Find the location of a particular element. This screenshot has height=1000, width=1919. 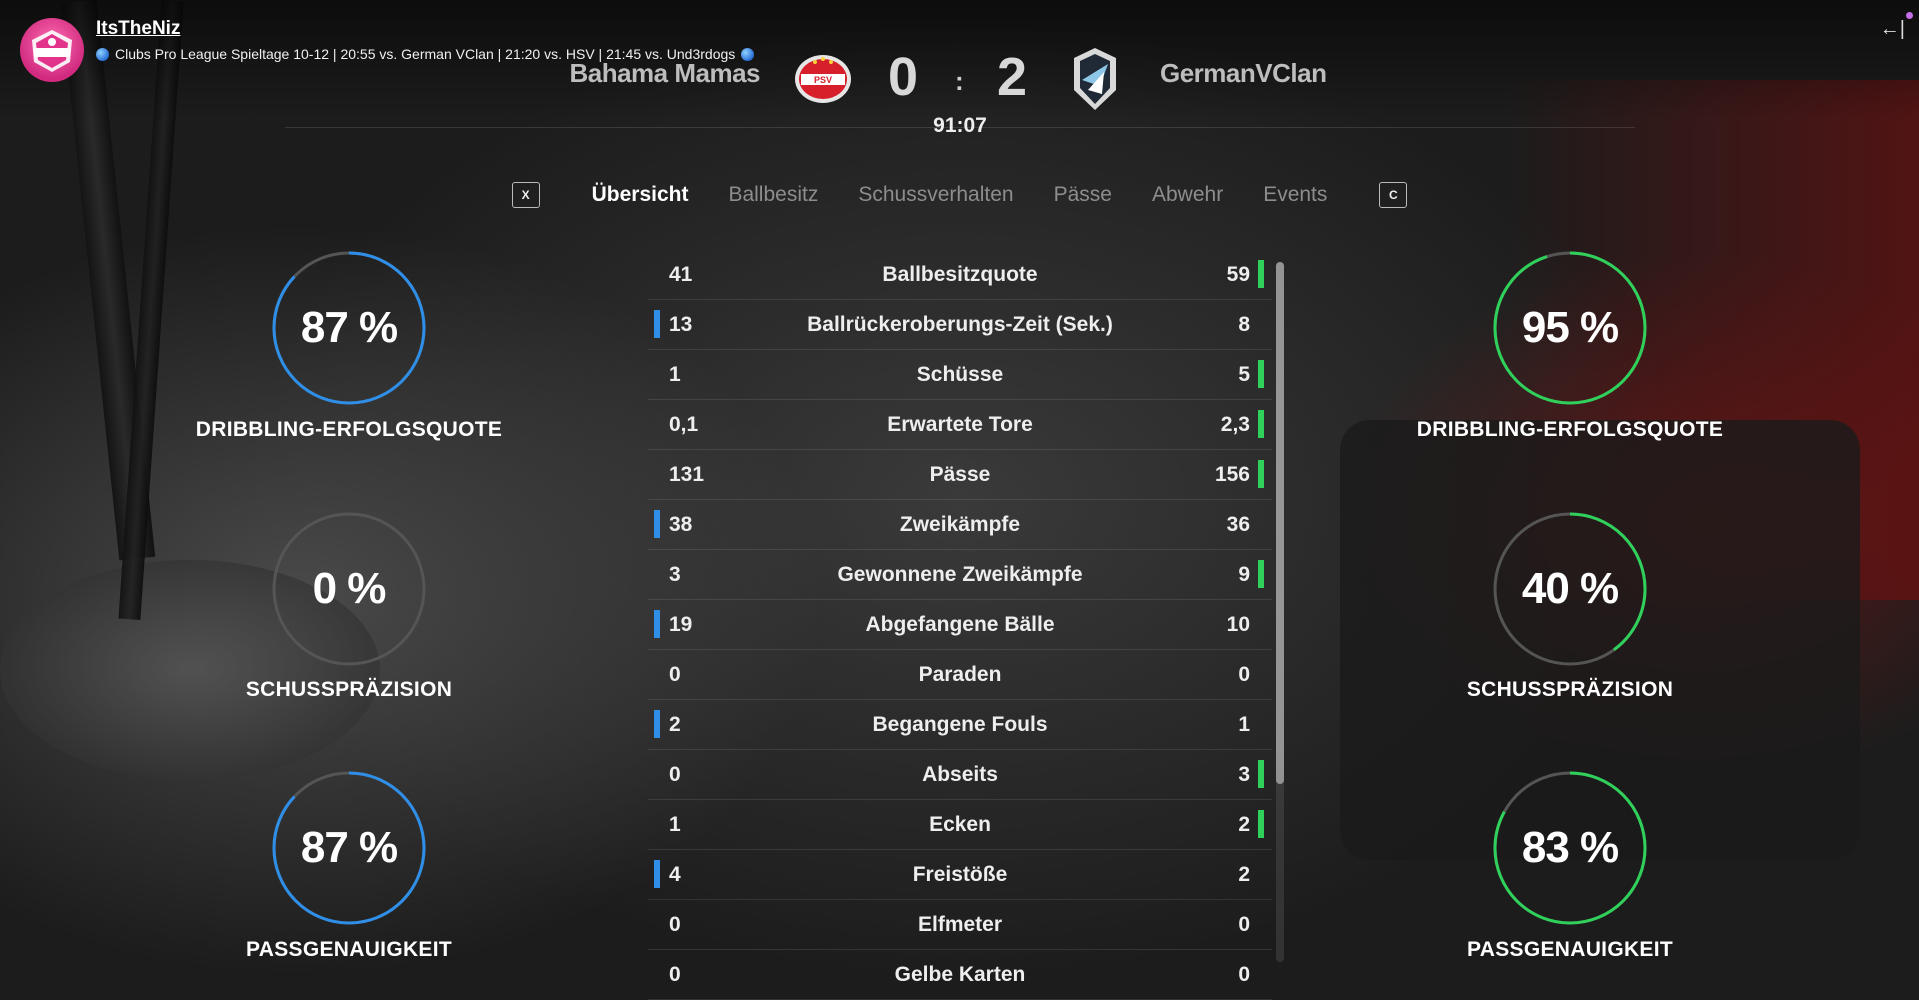

stat-label: Gelbe Karten is located at coordinates (960, 974).